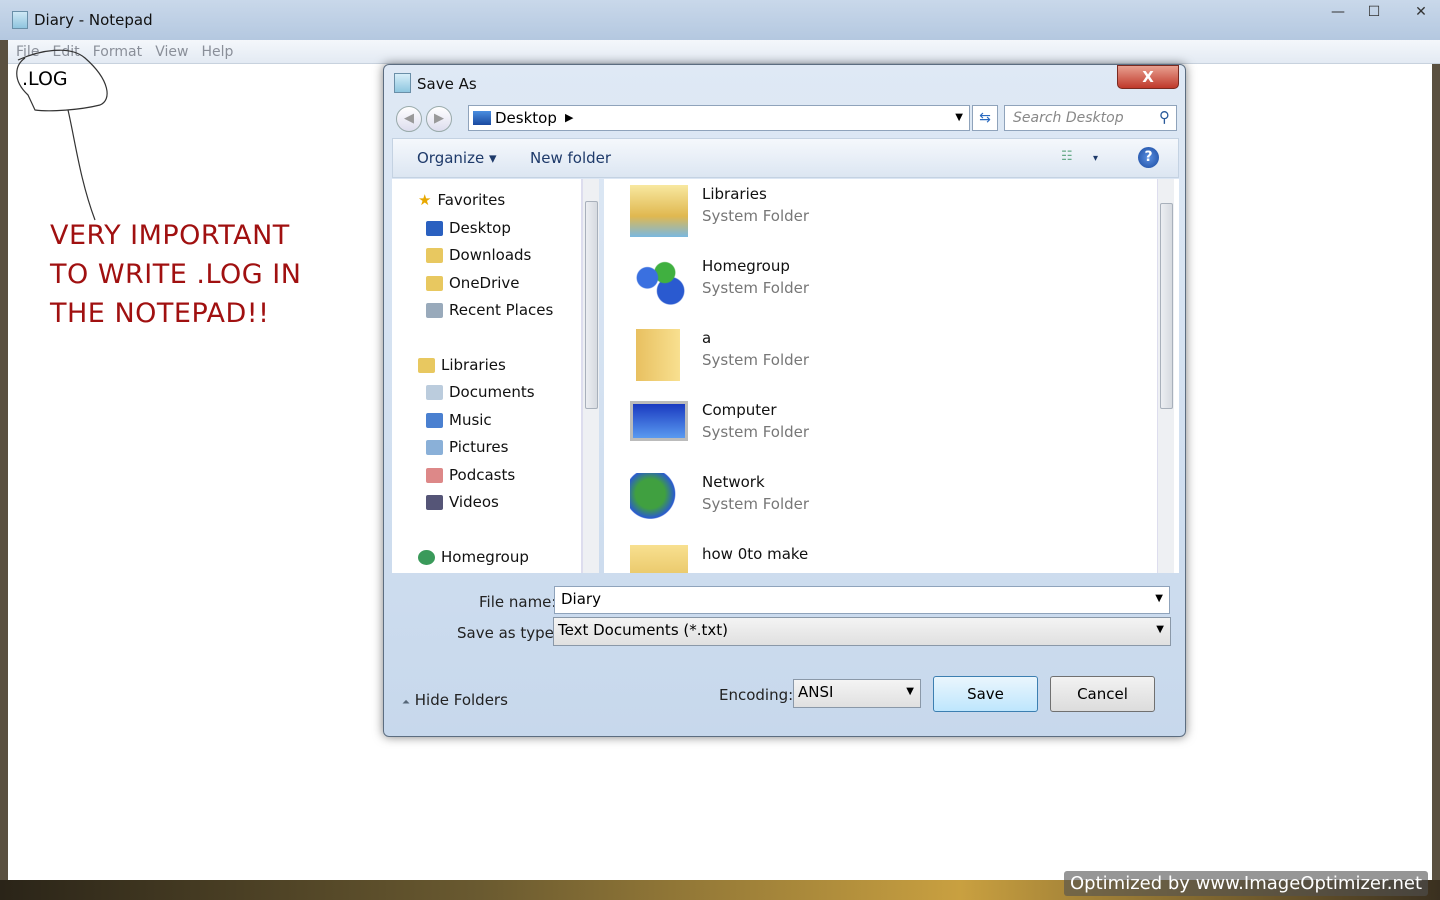 The height and width of the screenshot is (900, 1440). What do you see at coordinates (659, 559) in the screenshot?
I see `folder-icon` at bounding box center [659, 559].